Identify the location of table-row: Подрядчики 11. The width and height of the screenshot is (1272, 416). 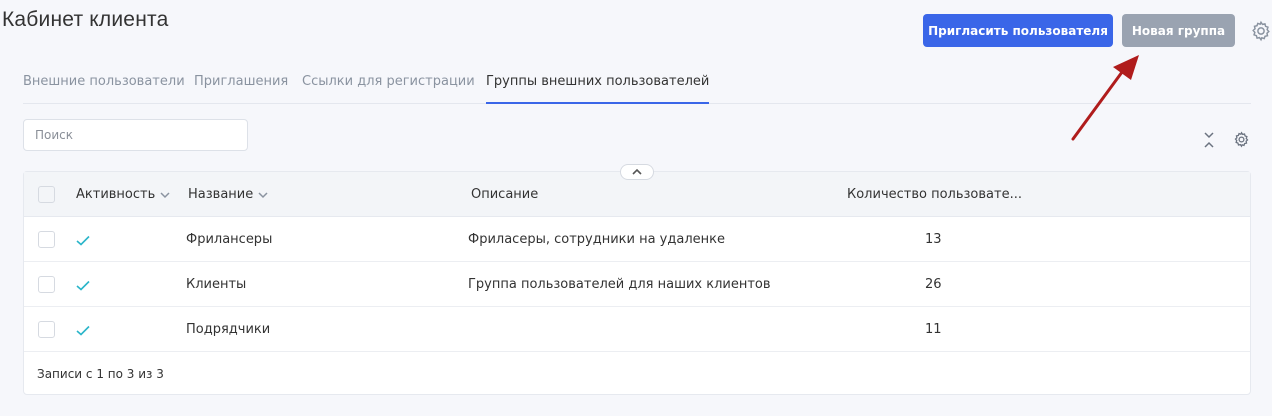
(637, 329).